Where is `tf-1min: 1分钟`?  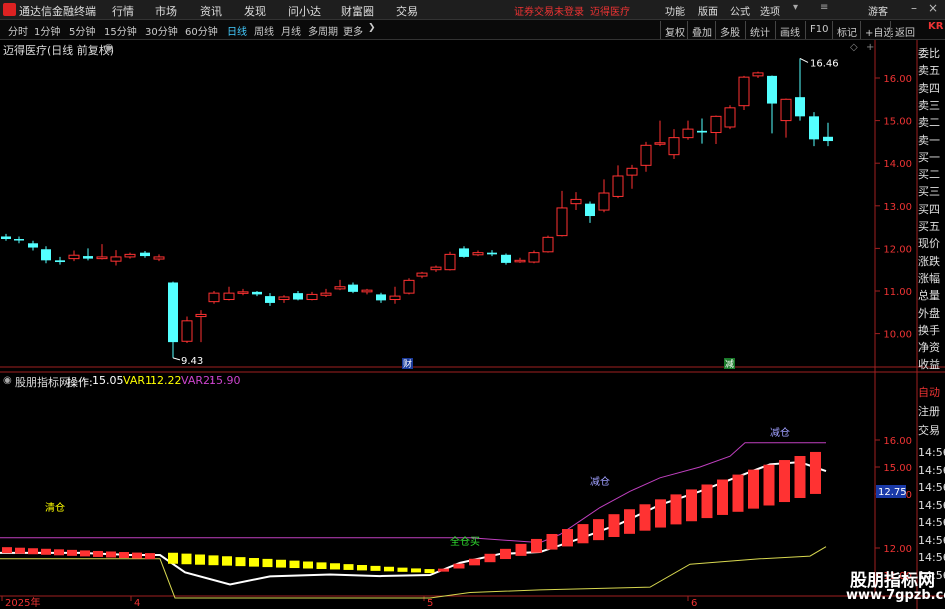
tf-1min: 1分钟 is located at coordinates (47, 30).